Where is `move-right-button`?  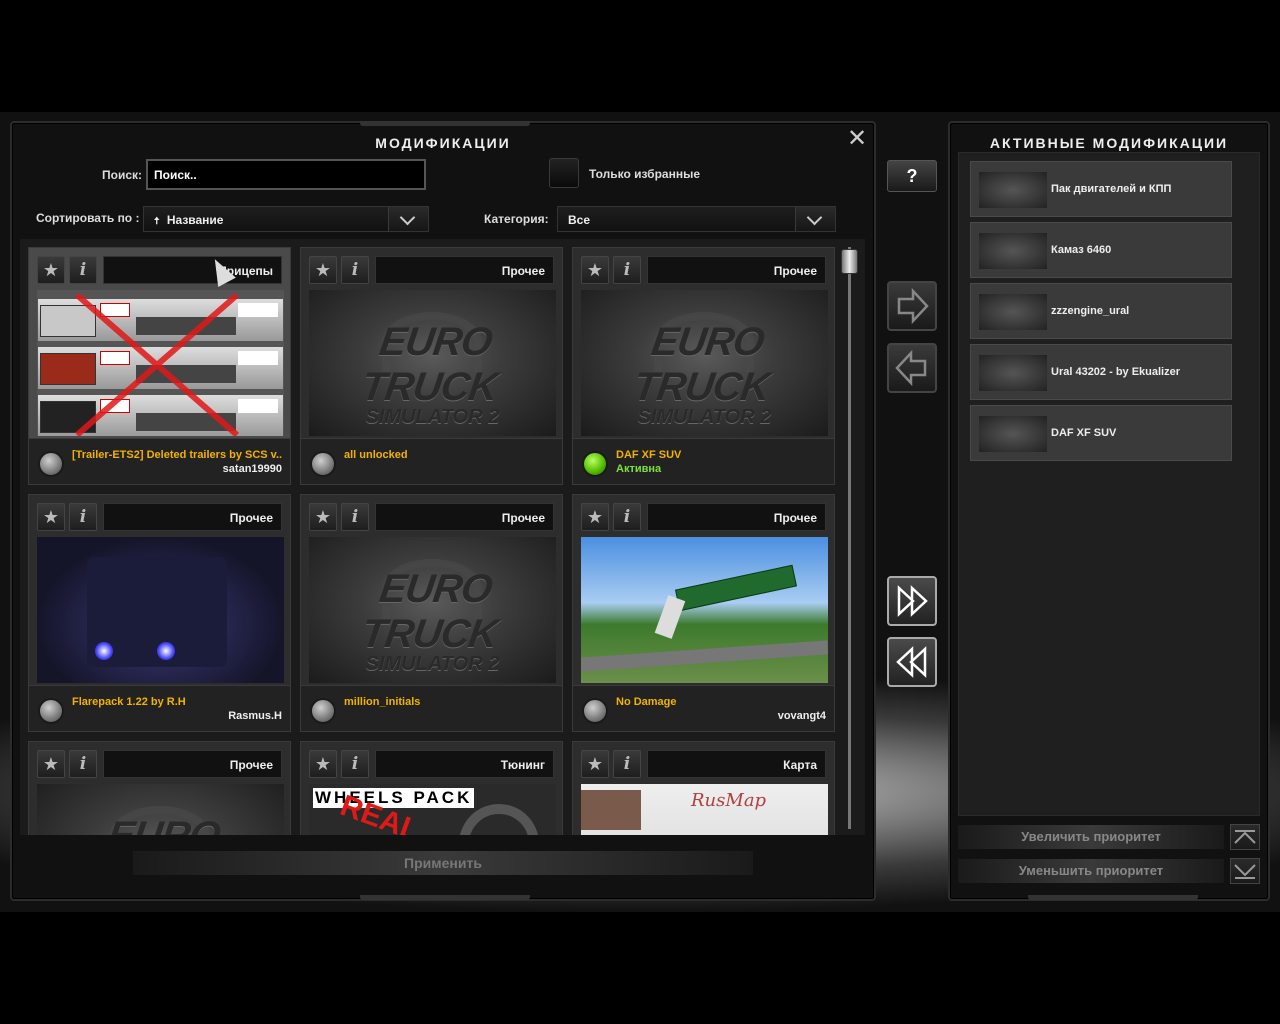
move-right-button is located at coordinates (912, 306).